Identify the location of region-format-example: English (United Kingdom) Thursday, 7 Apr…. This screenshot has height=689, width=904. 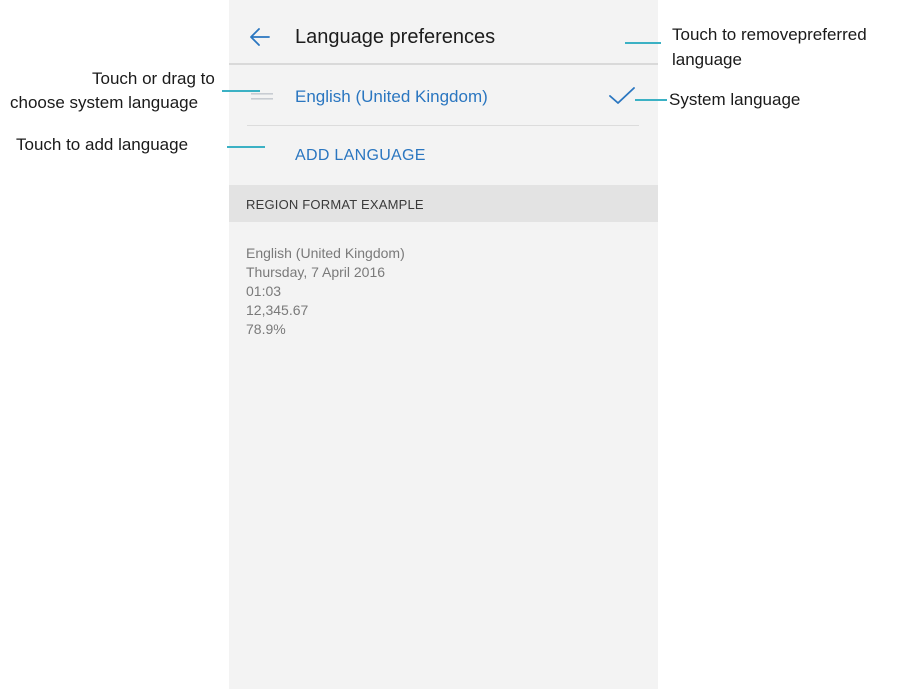
(325, 291).